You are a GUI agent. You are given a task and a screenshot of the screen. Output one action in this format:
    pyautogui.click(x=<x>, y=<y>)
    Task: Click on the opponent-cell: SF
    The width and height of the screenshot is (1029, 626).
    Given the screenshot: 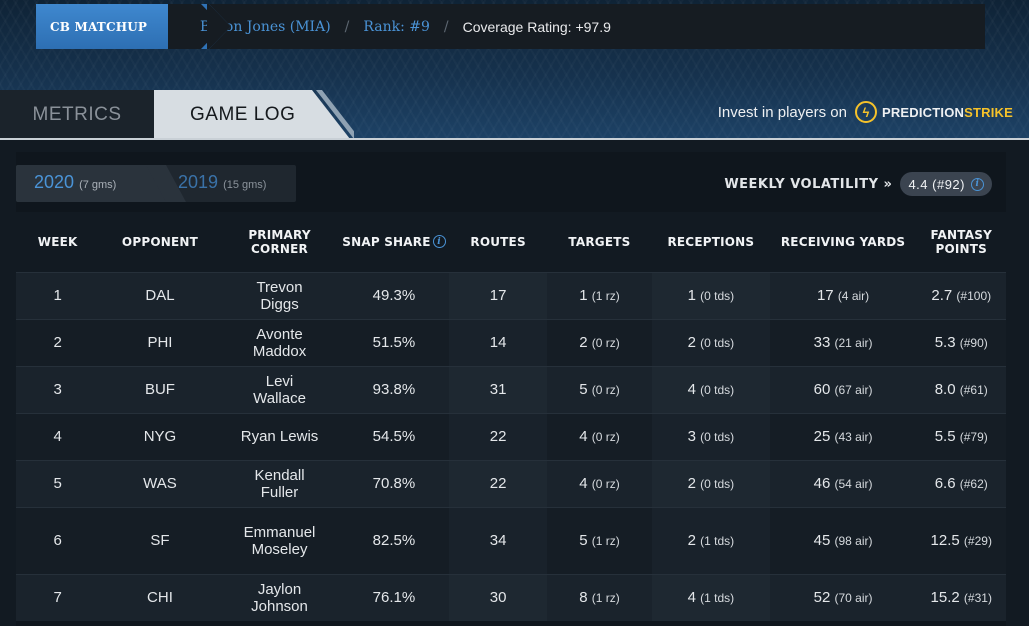 What is the action you would take?
    pyautogui.click(x=160, y=540)
    